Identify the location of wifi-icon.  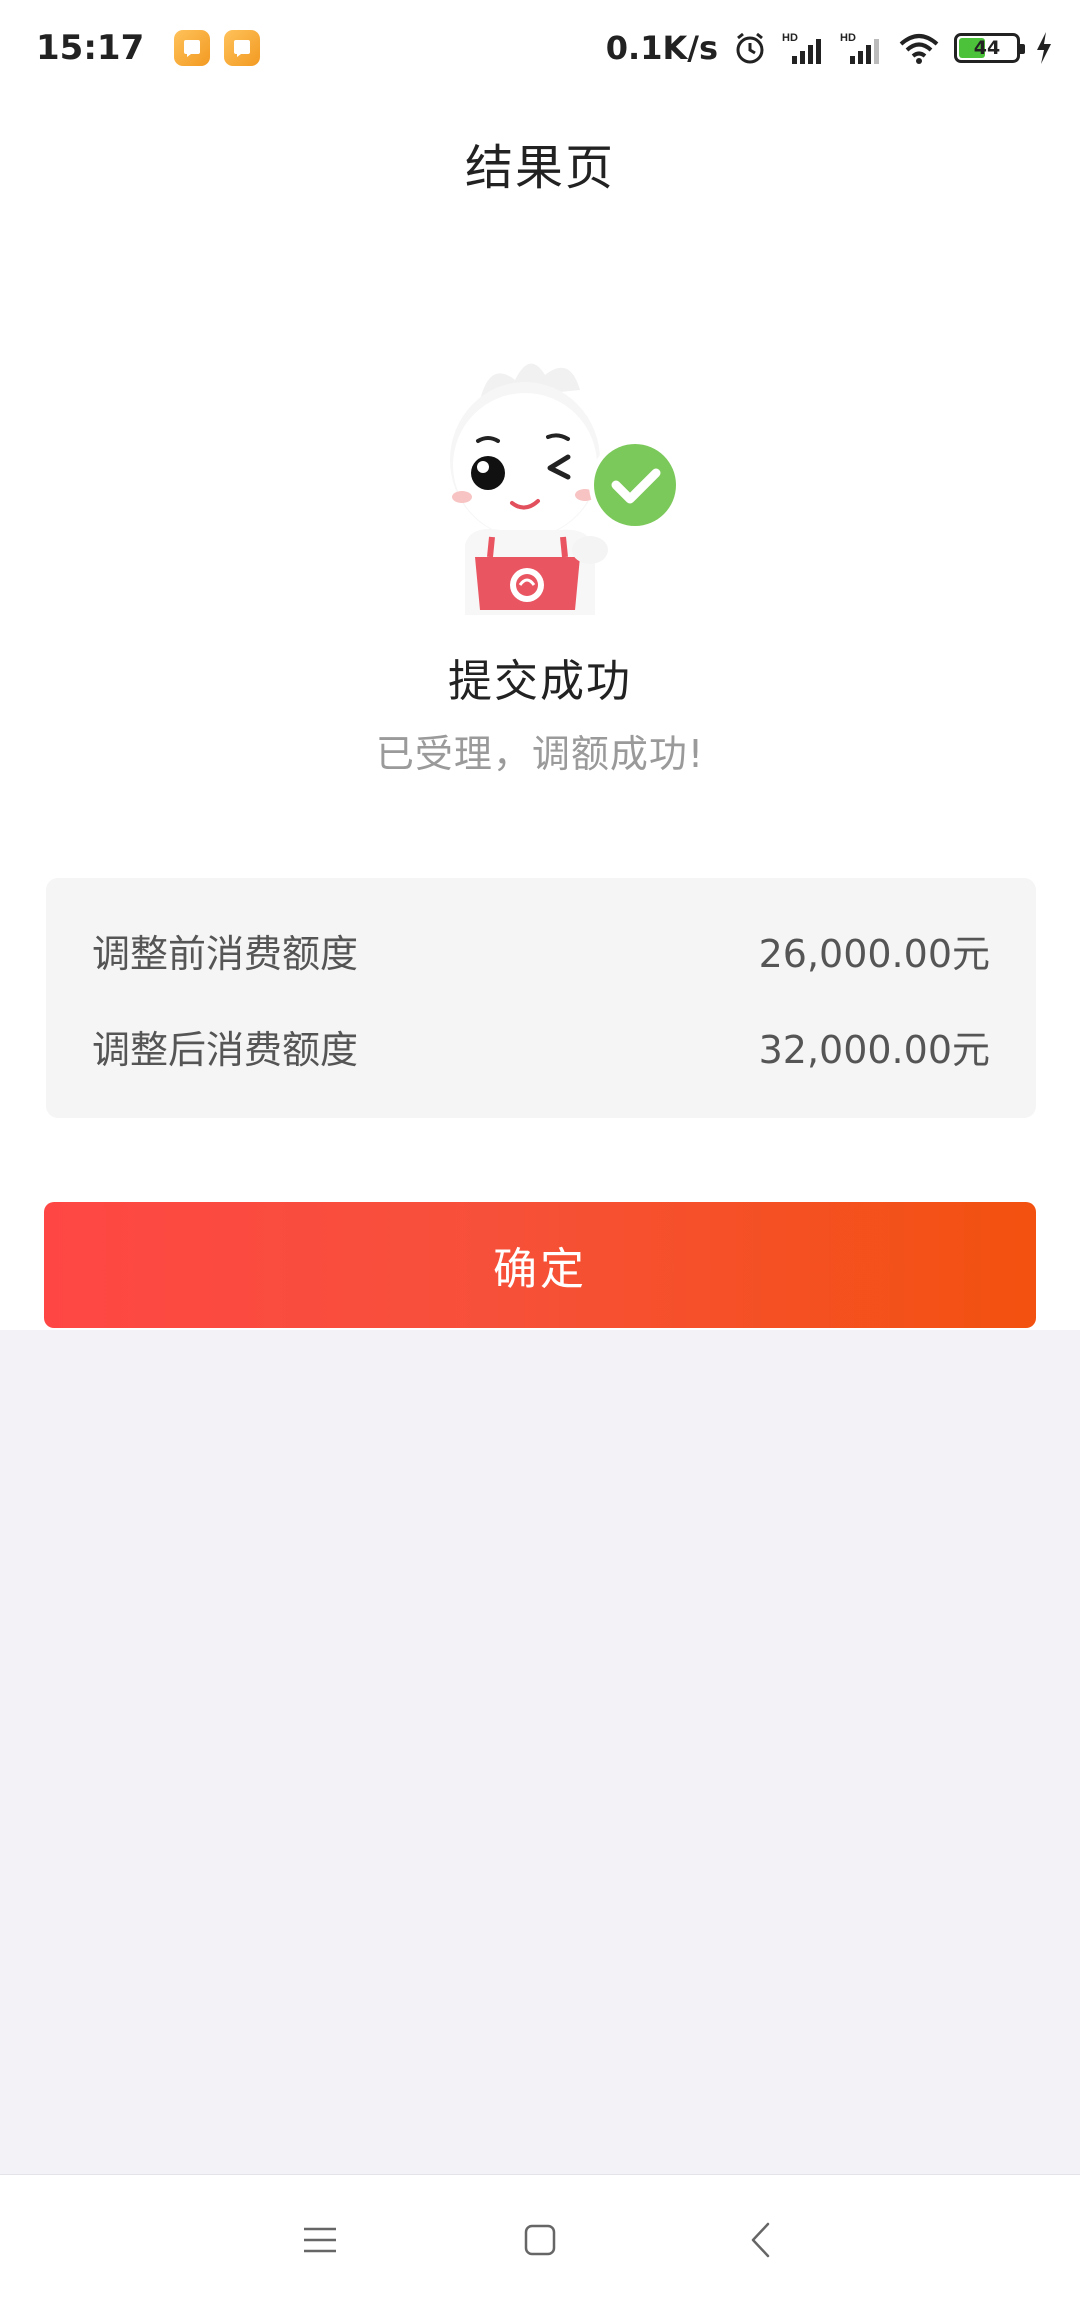
(919, 48).